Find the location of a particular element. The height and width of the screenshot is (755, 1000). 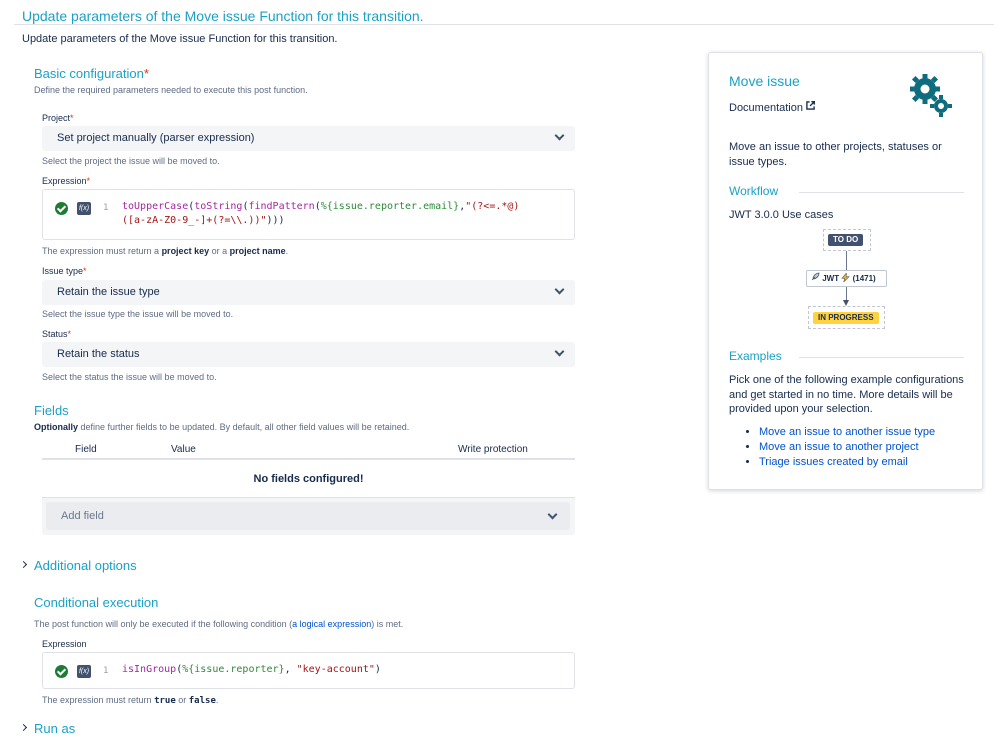

inprogress-status-node: IN PROGRESS is located at coordinates (846, 317).